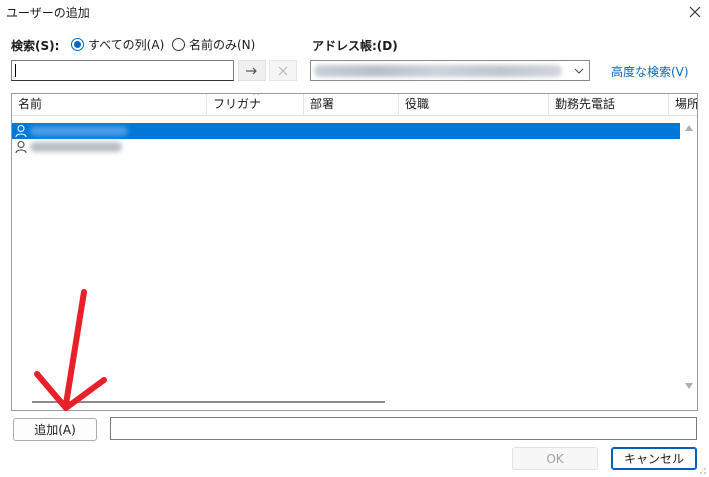 Image resolution: width=709 pixels, height=477 pixels. Describe the element at coordinates (609, 104) in the screenshot. I see `column-header-work-phone: 勤務先電話` at that location.